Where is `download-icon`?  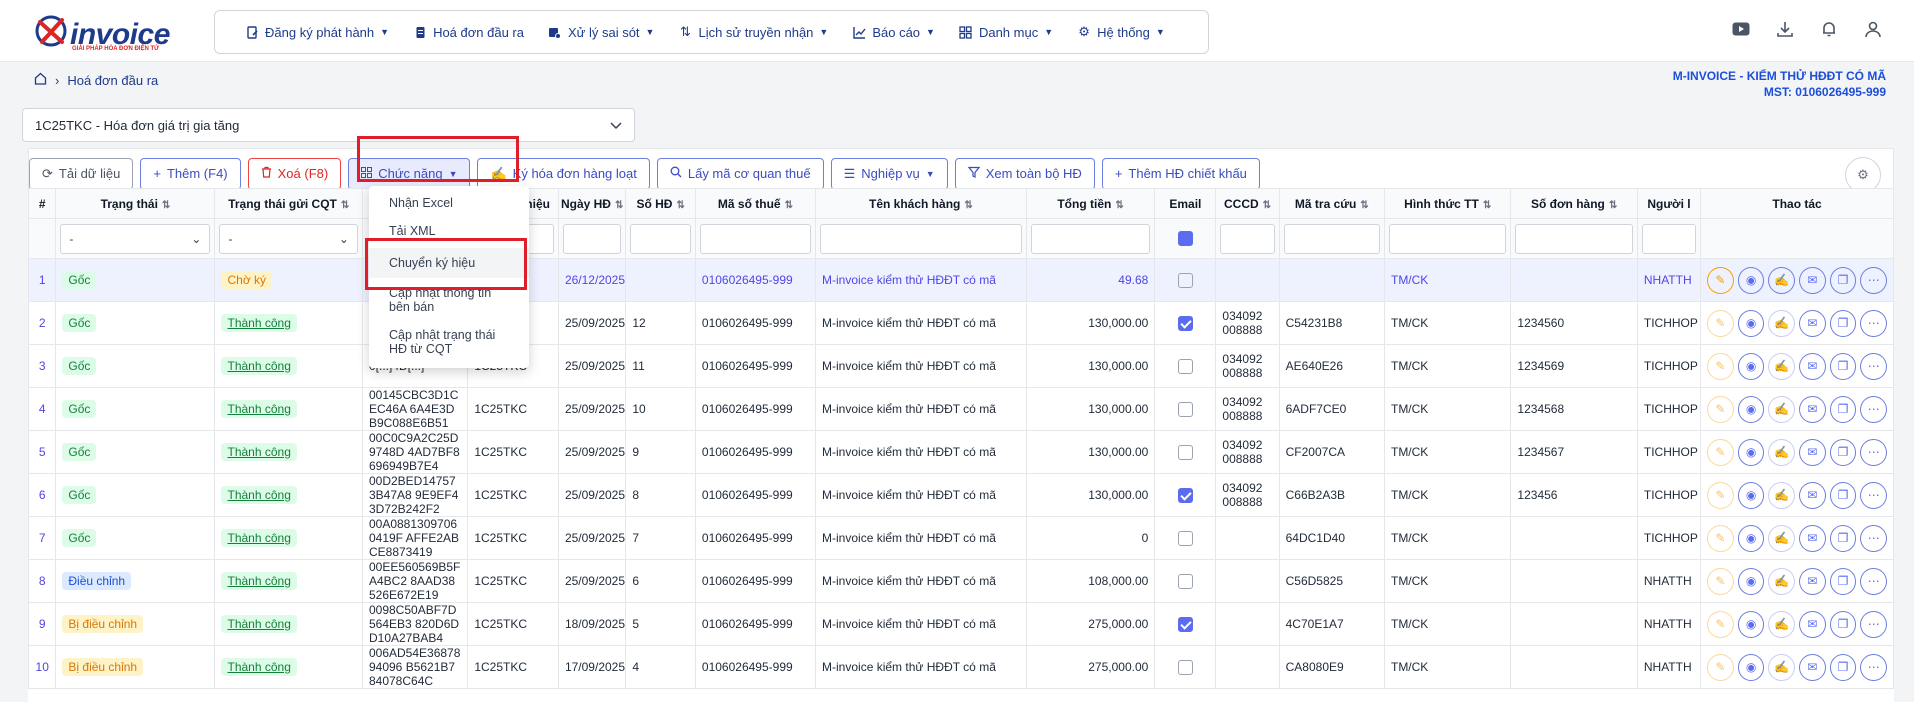 download-icon is located at coordinates (1785, 29).